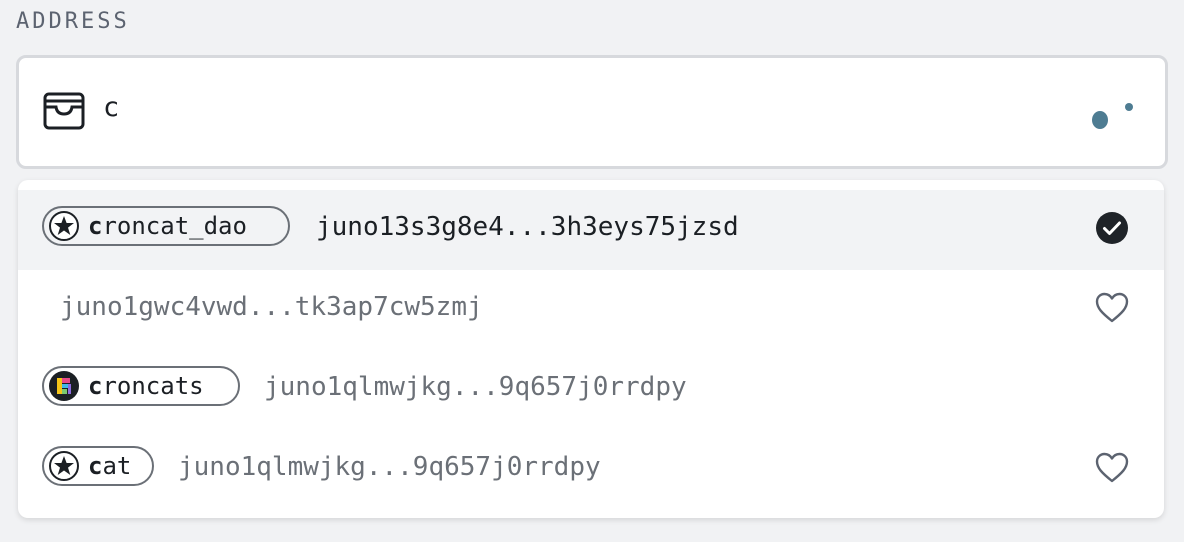 The height and width of the screenshot is (542, 1184). Describe the element at coordinates (146, 386) in the screenshot. I see `profile-name: croncats` at that location.